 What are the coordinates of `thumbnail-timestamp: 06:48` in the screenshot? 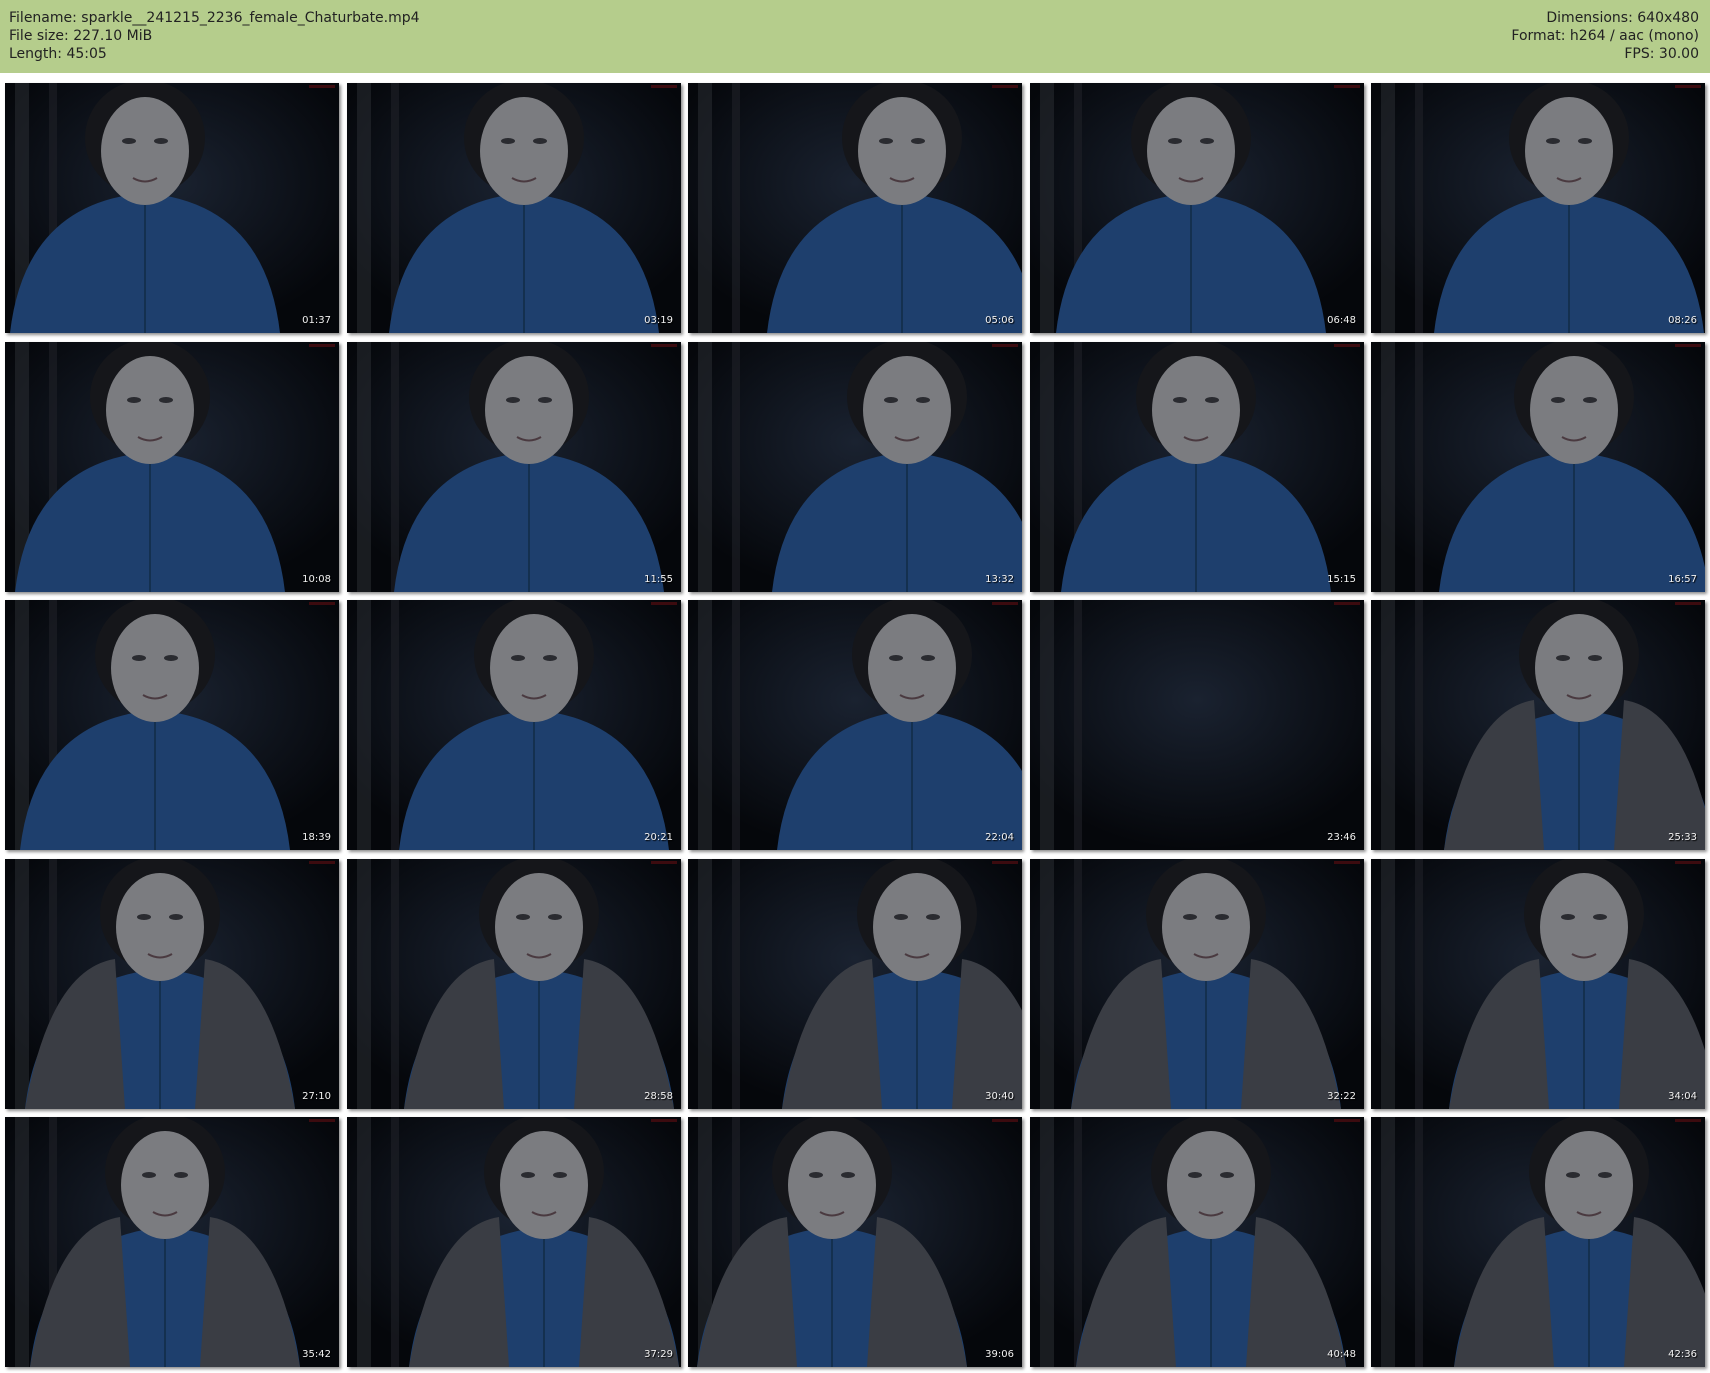 It's located at (1341, 320).